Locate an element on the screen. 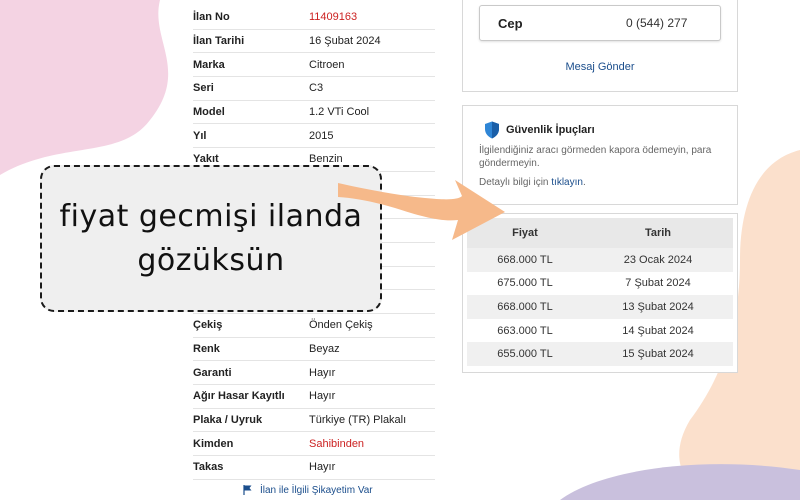 The height and width of the screenshot is (500, 800). annotation-arrow is located at coordinates (421, 210).